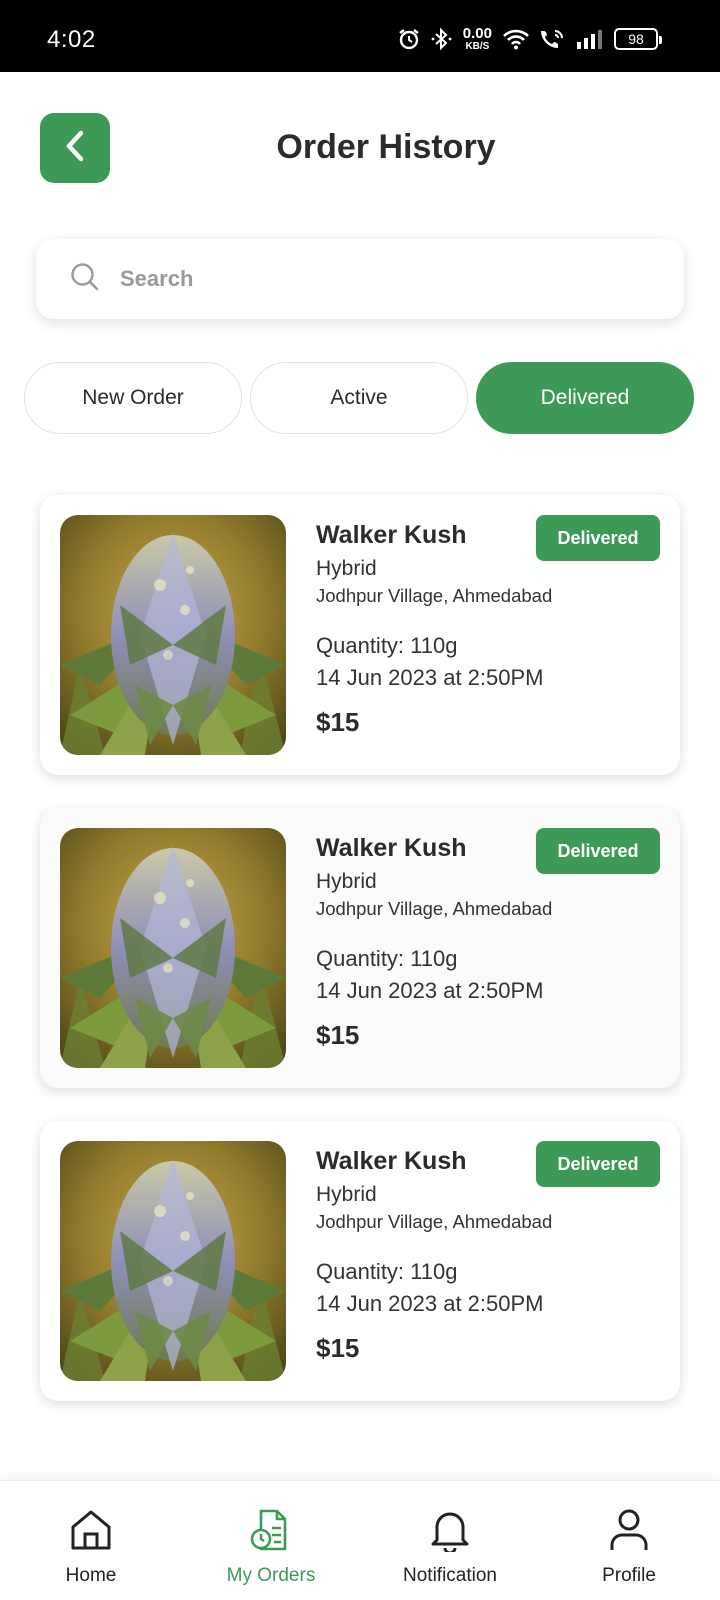  What do you see at coordinates (271, 1530) in the screenshot?
I see `orders-icon` at bounding box center [271, 1530].